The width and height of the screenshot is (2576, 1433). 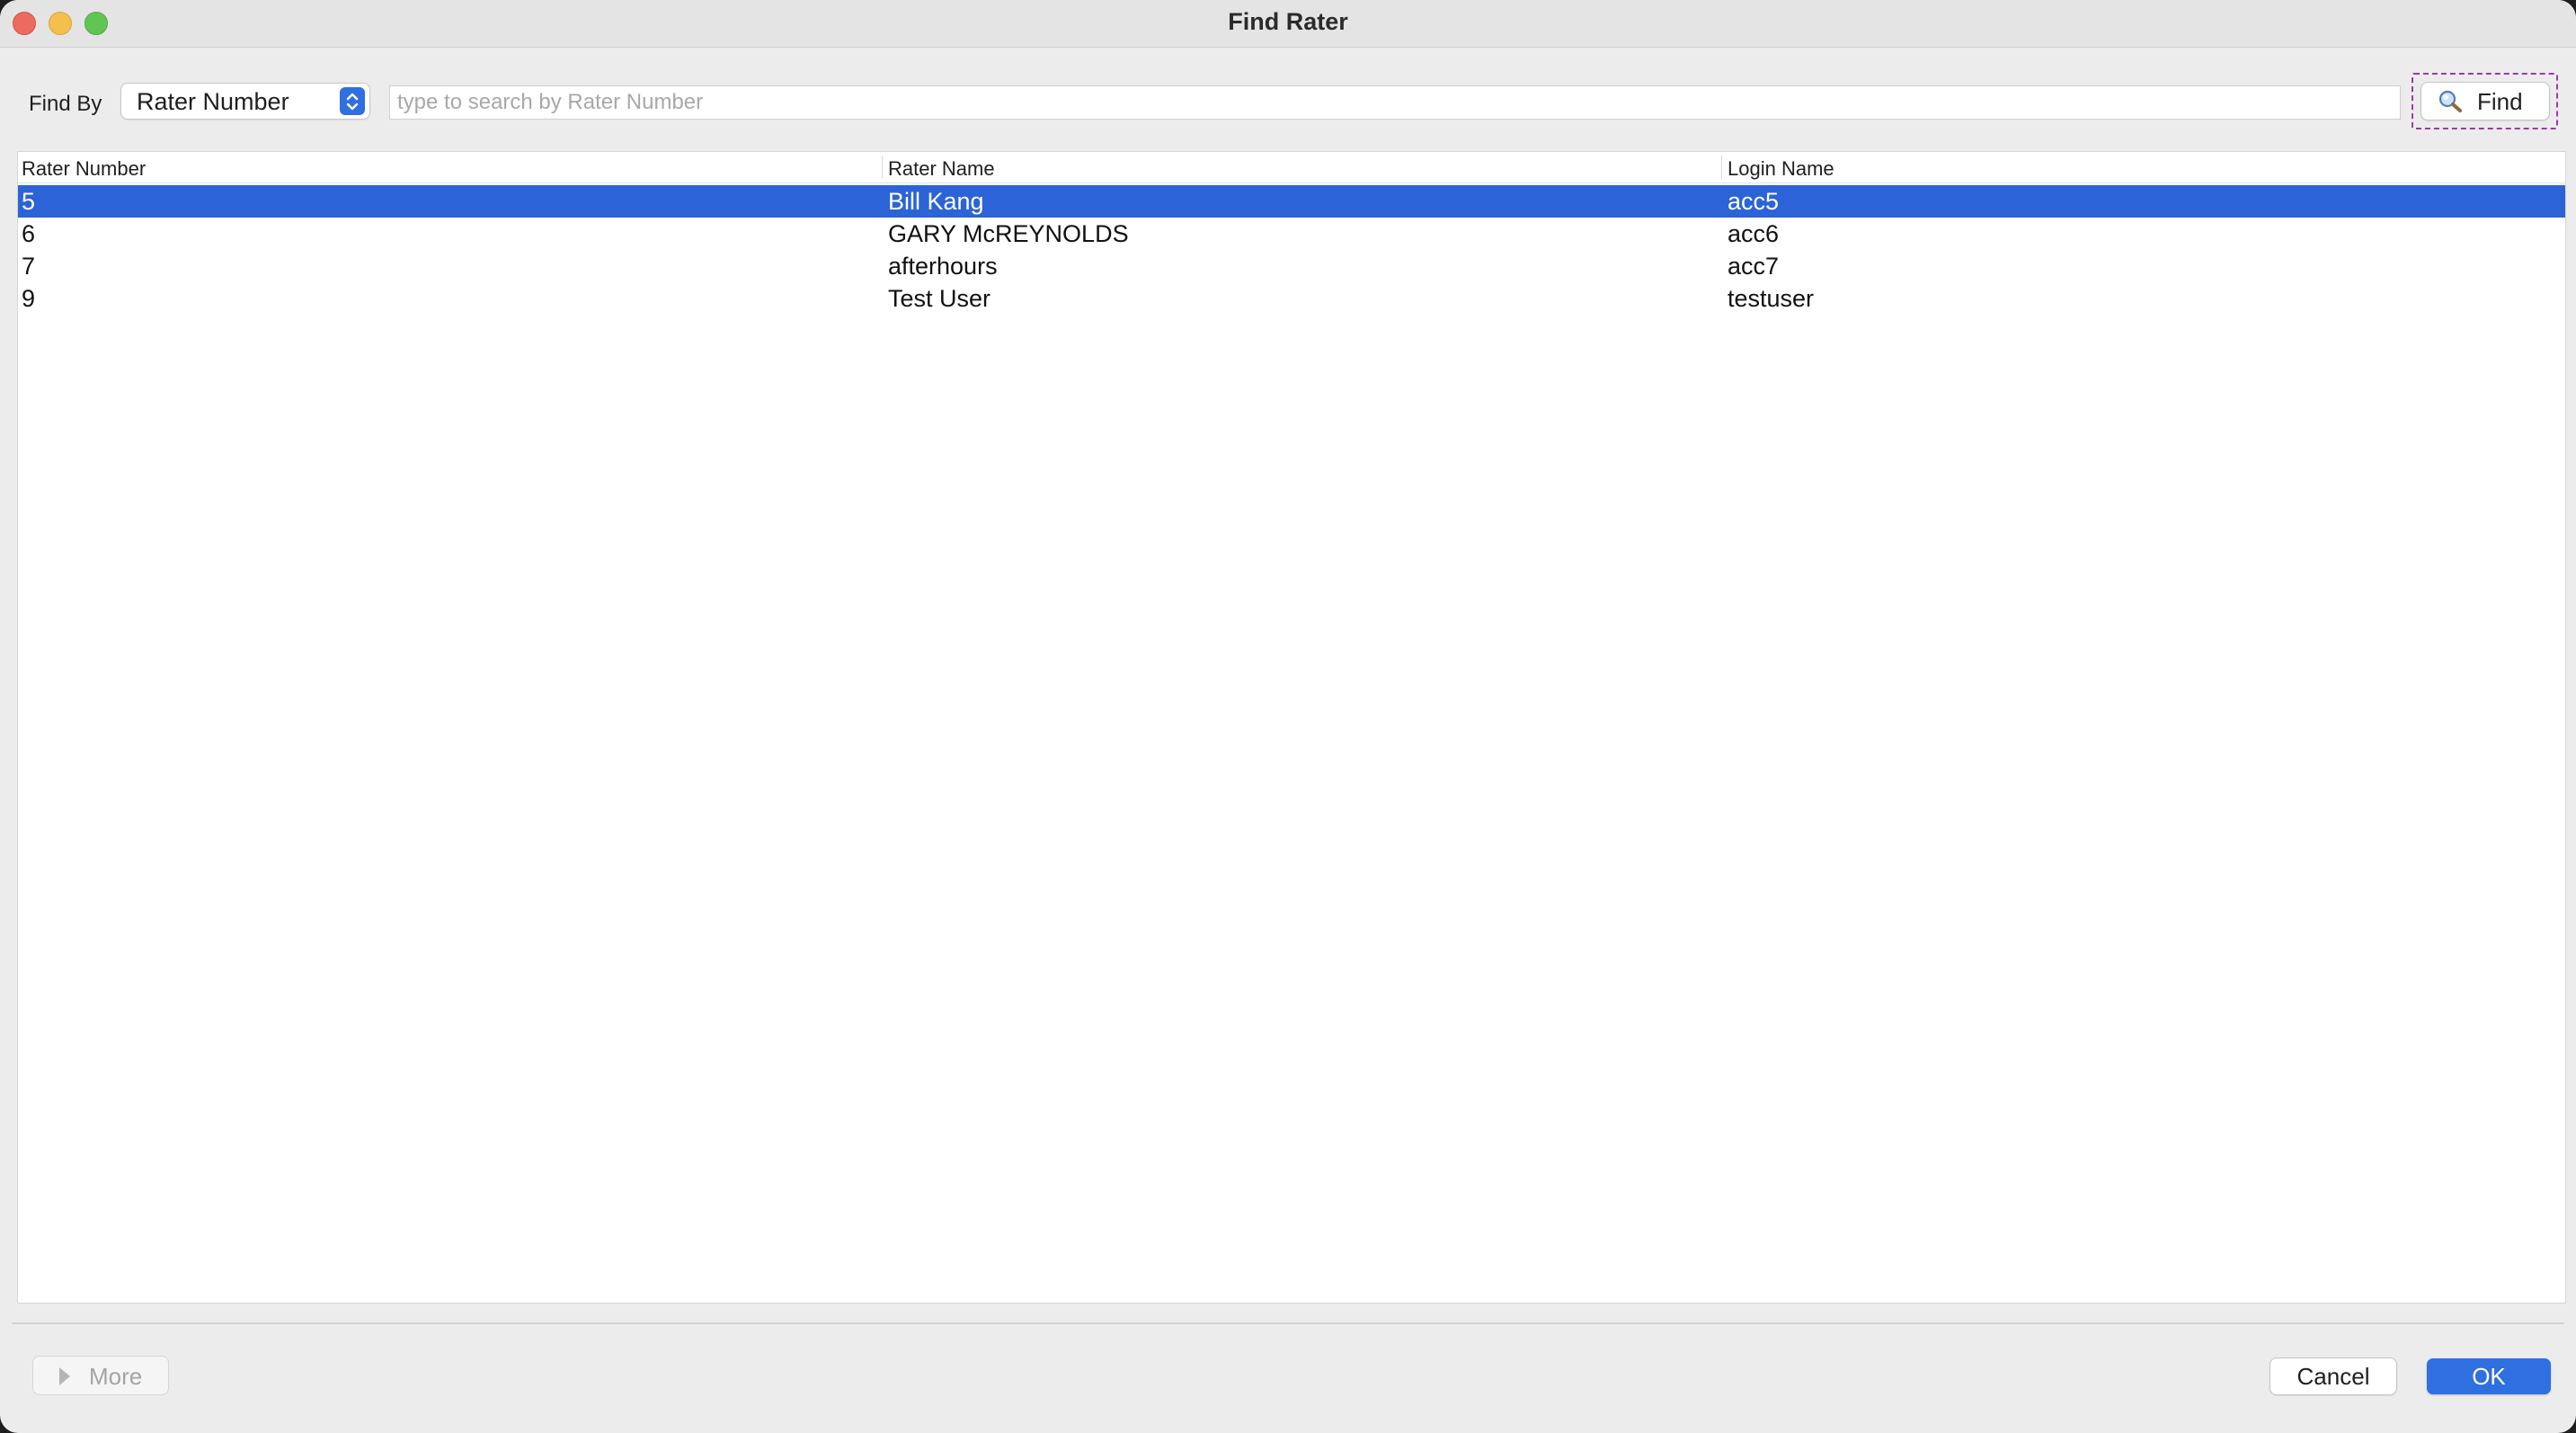 I want to click on table-row: 6 GARY McREYNOLDS acc6, so click(x=1291, y=234).